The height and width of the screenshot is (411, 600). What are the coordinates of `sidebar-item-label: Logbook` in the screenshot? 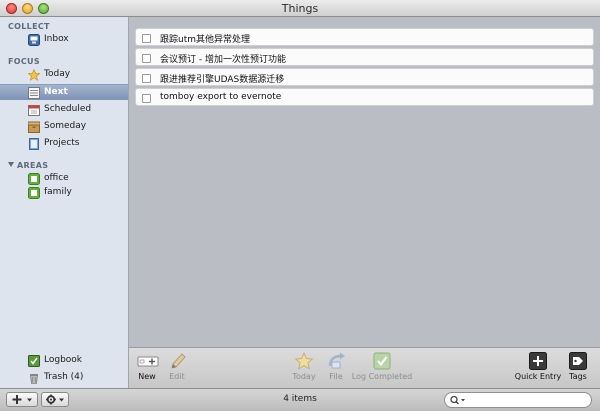 It's located at (63, 360).